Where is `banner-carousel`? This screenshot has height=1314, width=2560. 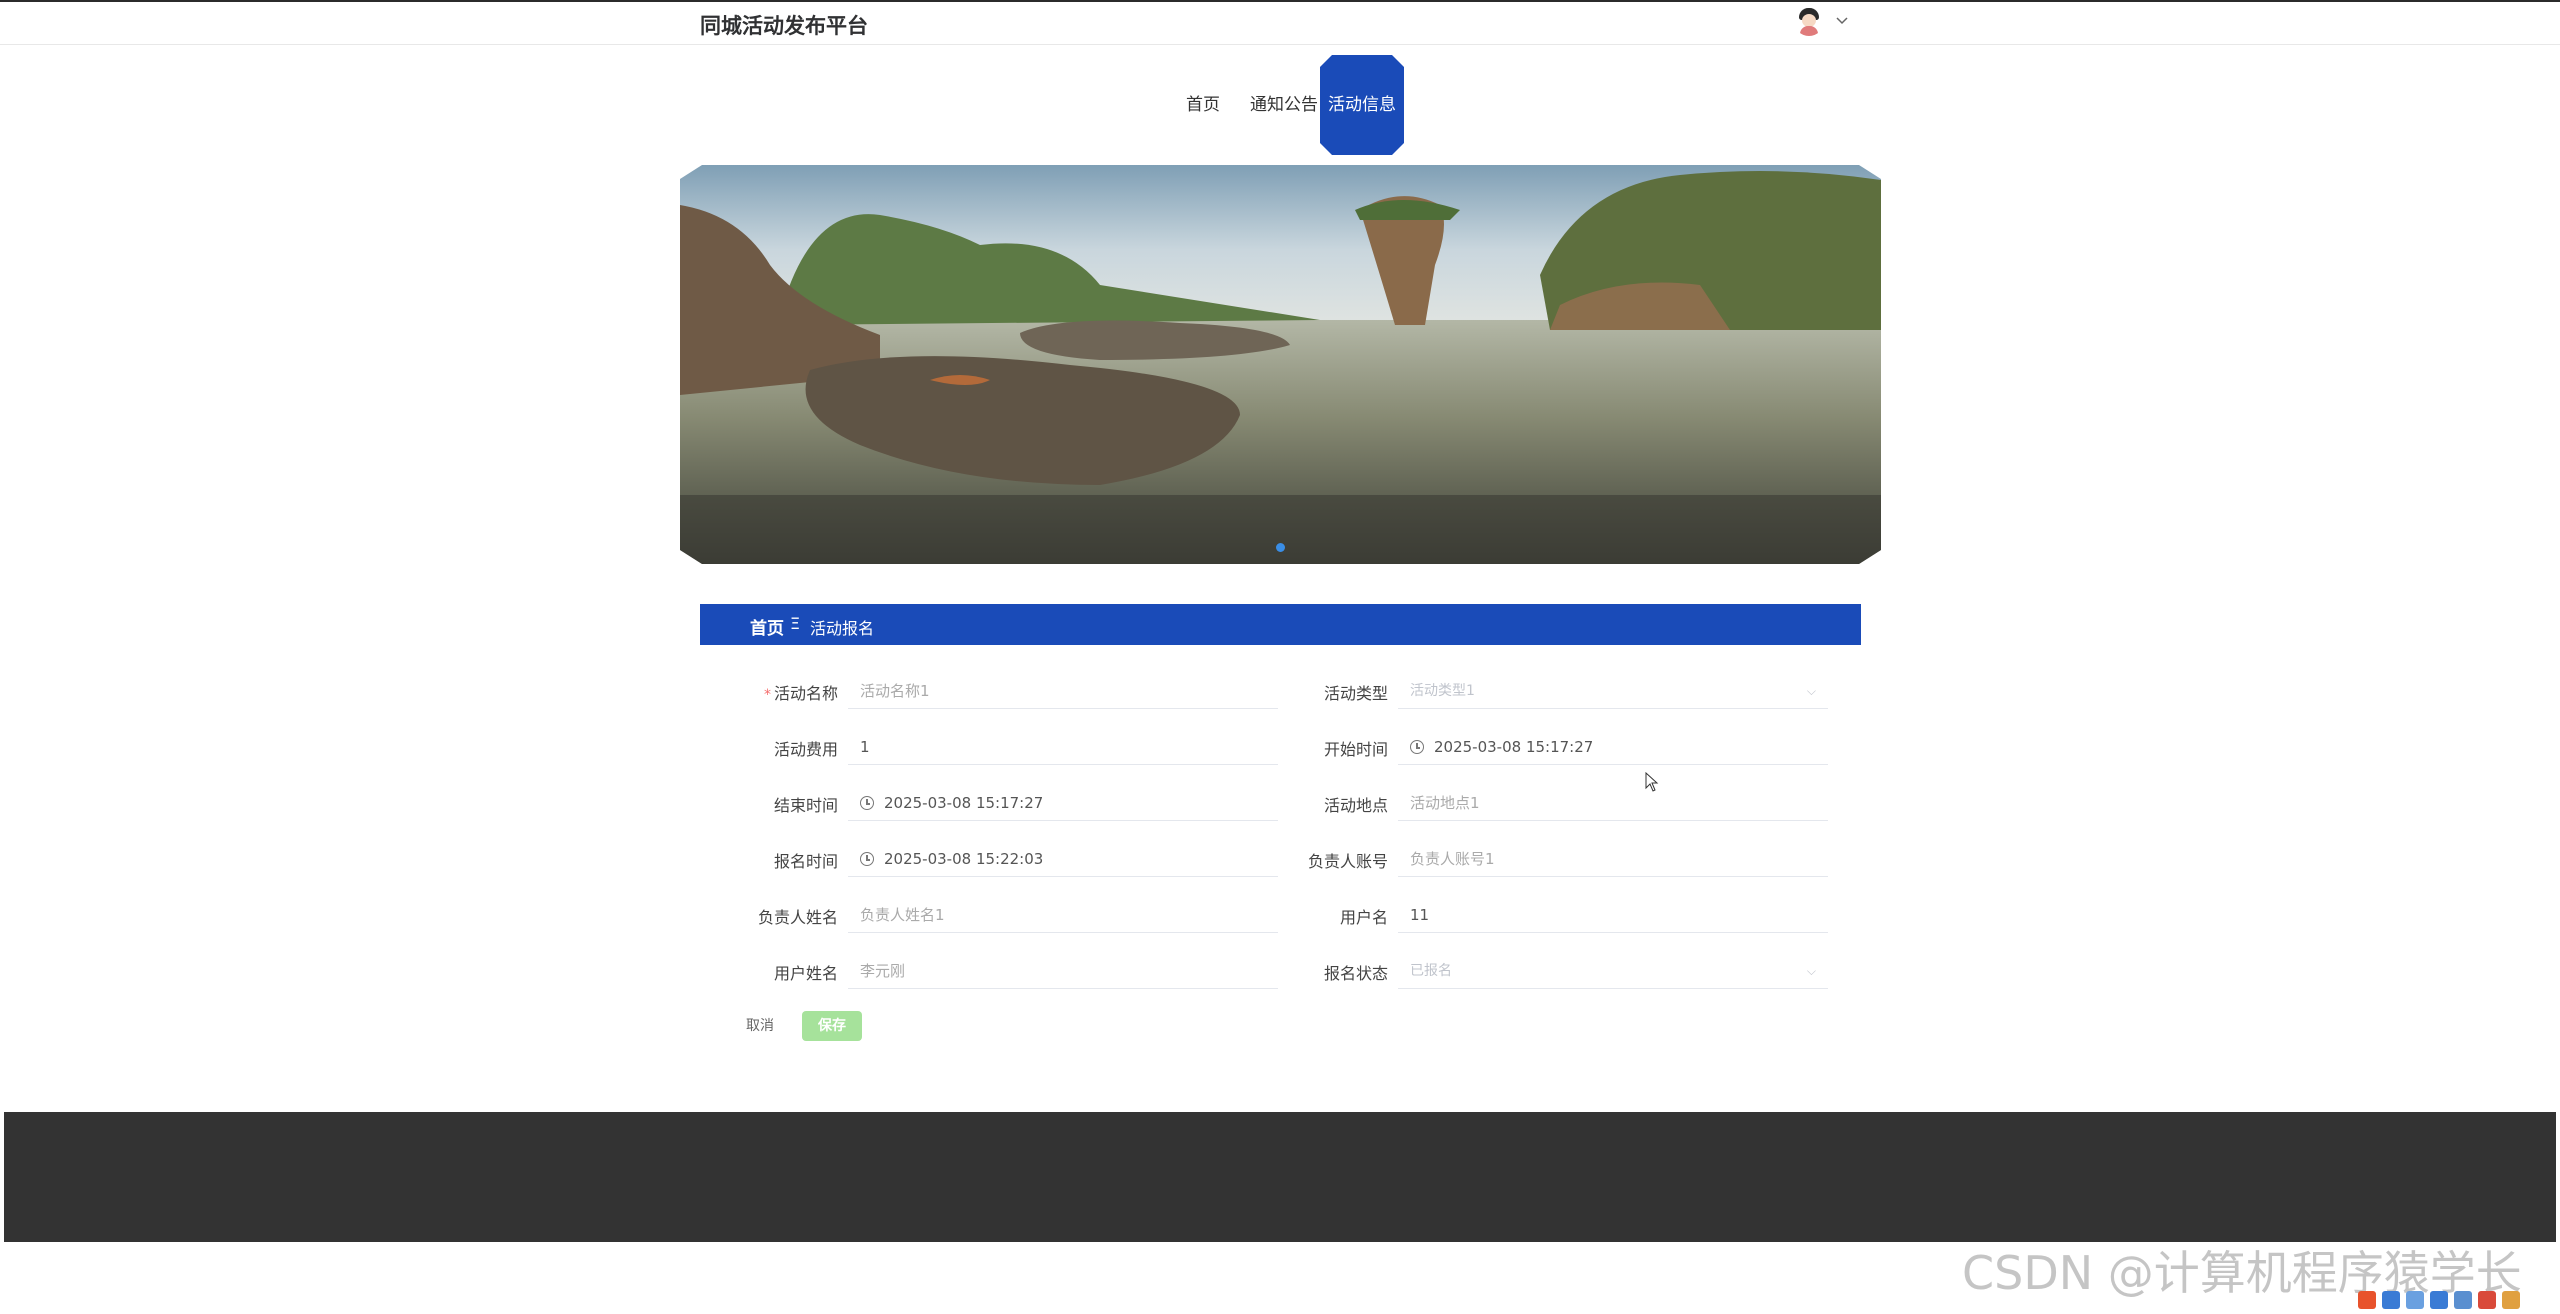 banner-carousel is located at coordinates (1280, 364).